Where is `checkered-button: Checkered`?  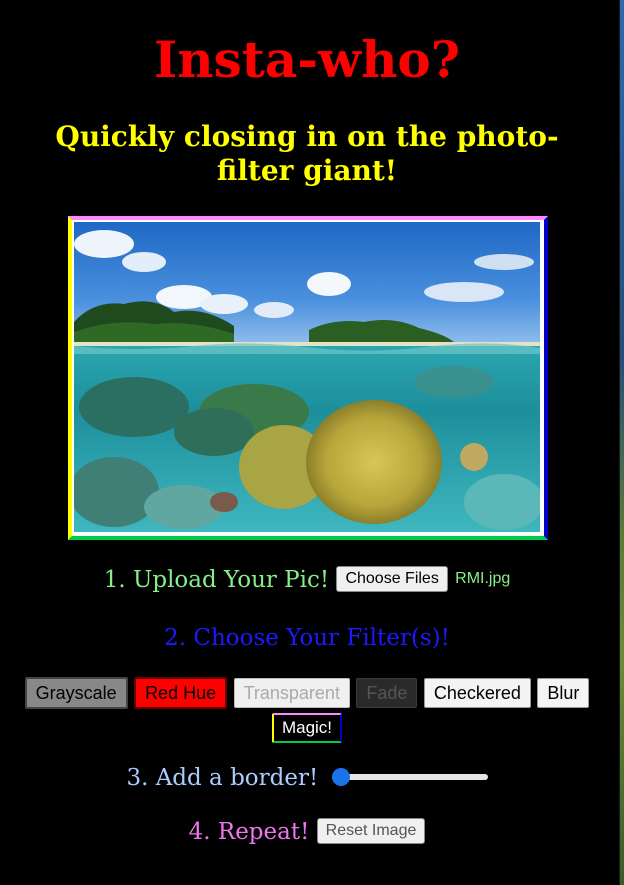
checkered-button: Checkered is located at coordinates (477, 693).